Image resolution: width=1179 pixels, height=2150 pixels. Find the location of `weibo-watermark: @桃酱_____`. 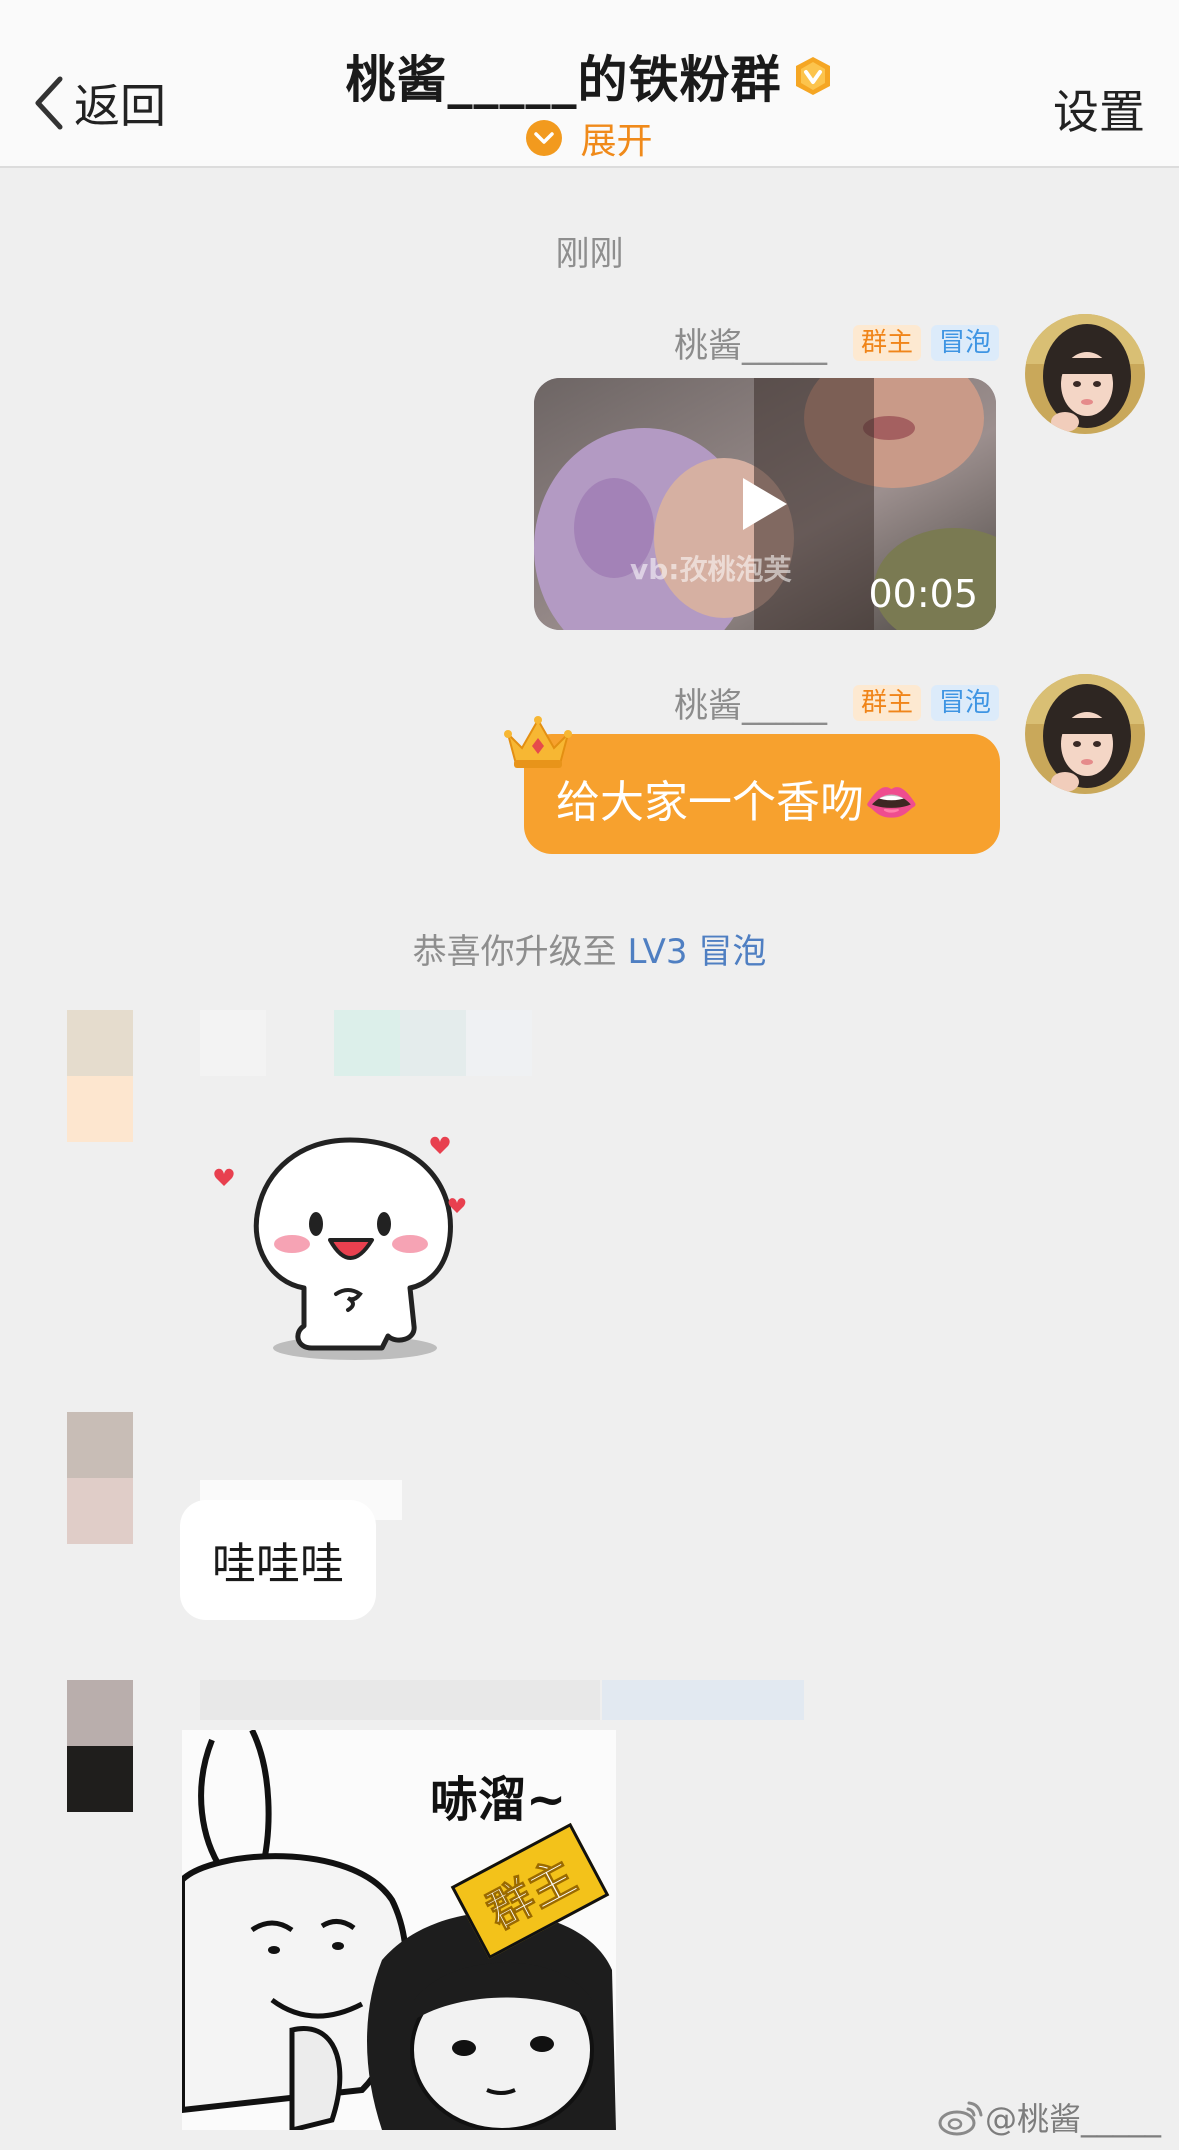

weibo-watermark: @桃酱_____ is located at coordinates (1049, 2117).